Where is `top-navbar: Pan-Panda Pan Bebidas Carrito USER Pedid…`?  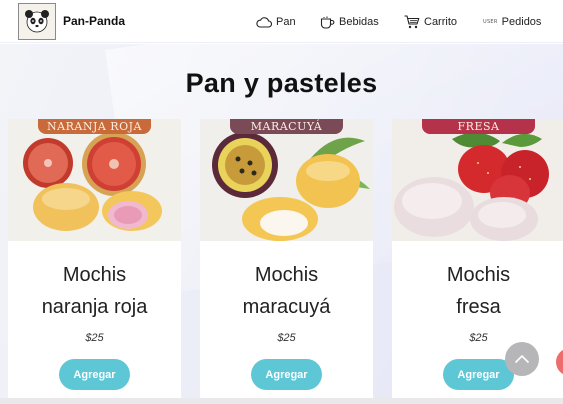 top-navbar: Pan-Panda Pan Bebidas Carrito USER Pedid… is located at coordinates (281, 21).